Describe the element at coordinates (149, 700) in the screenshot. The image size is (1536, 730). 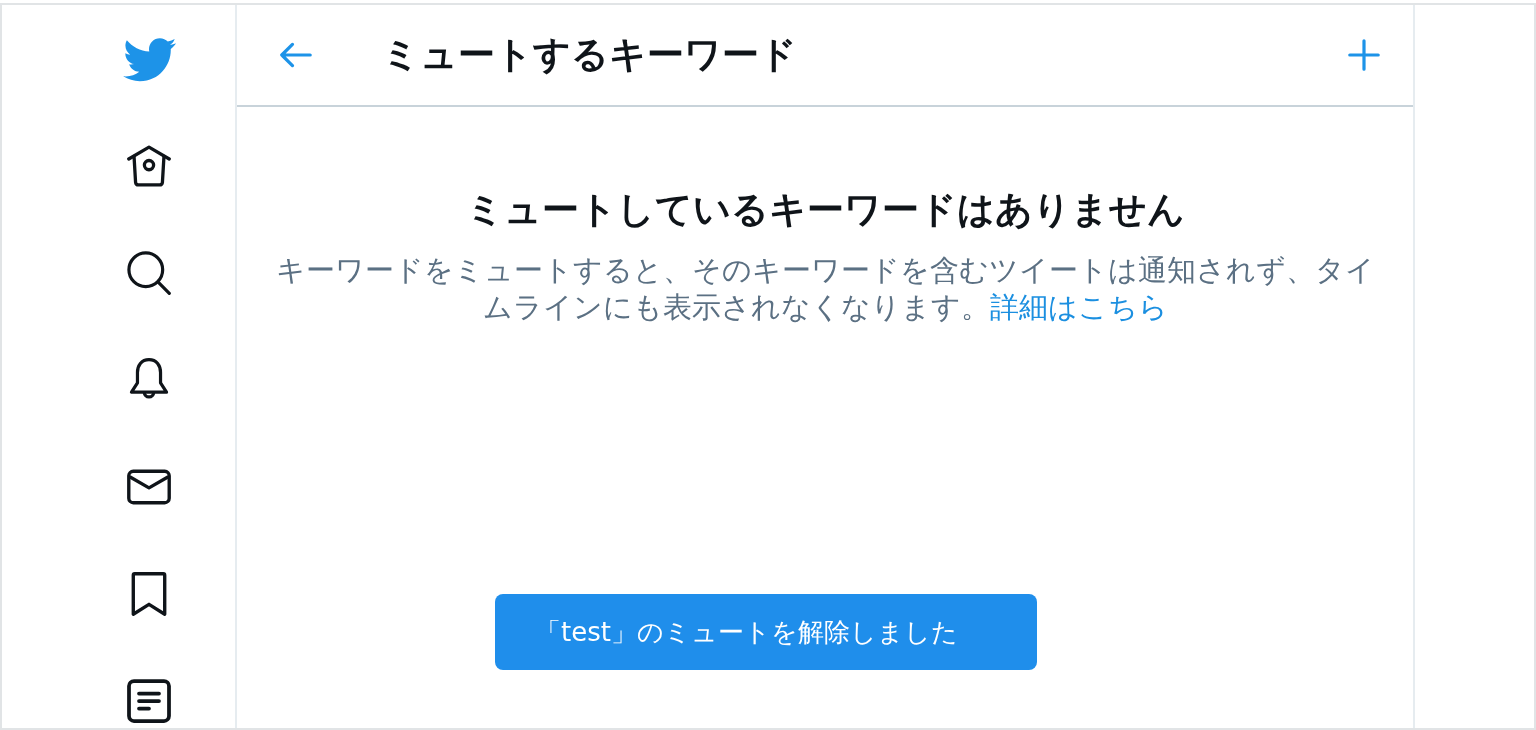
I see `document-icon` at that location.